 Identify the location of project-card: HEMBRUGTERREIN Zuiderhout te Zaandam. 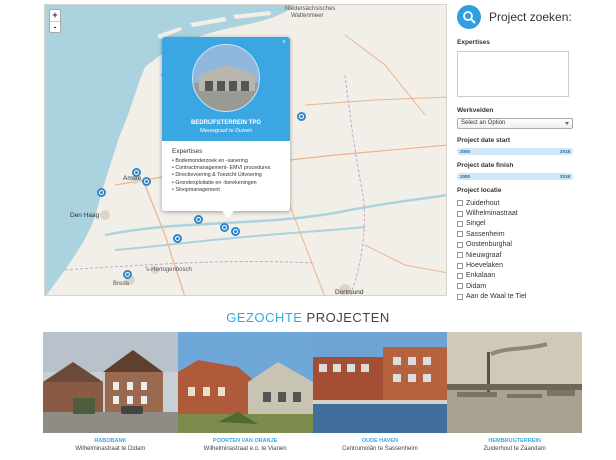
(514, 396).